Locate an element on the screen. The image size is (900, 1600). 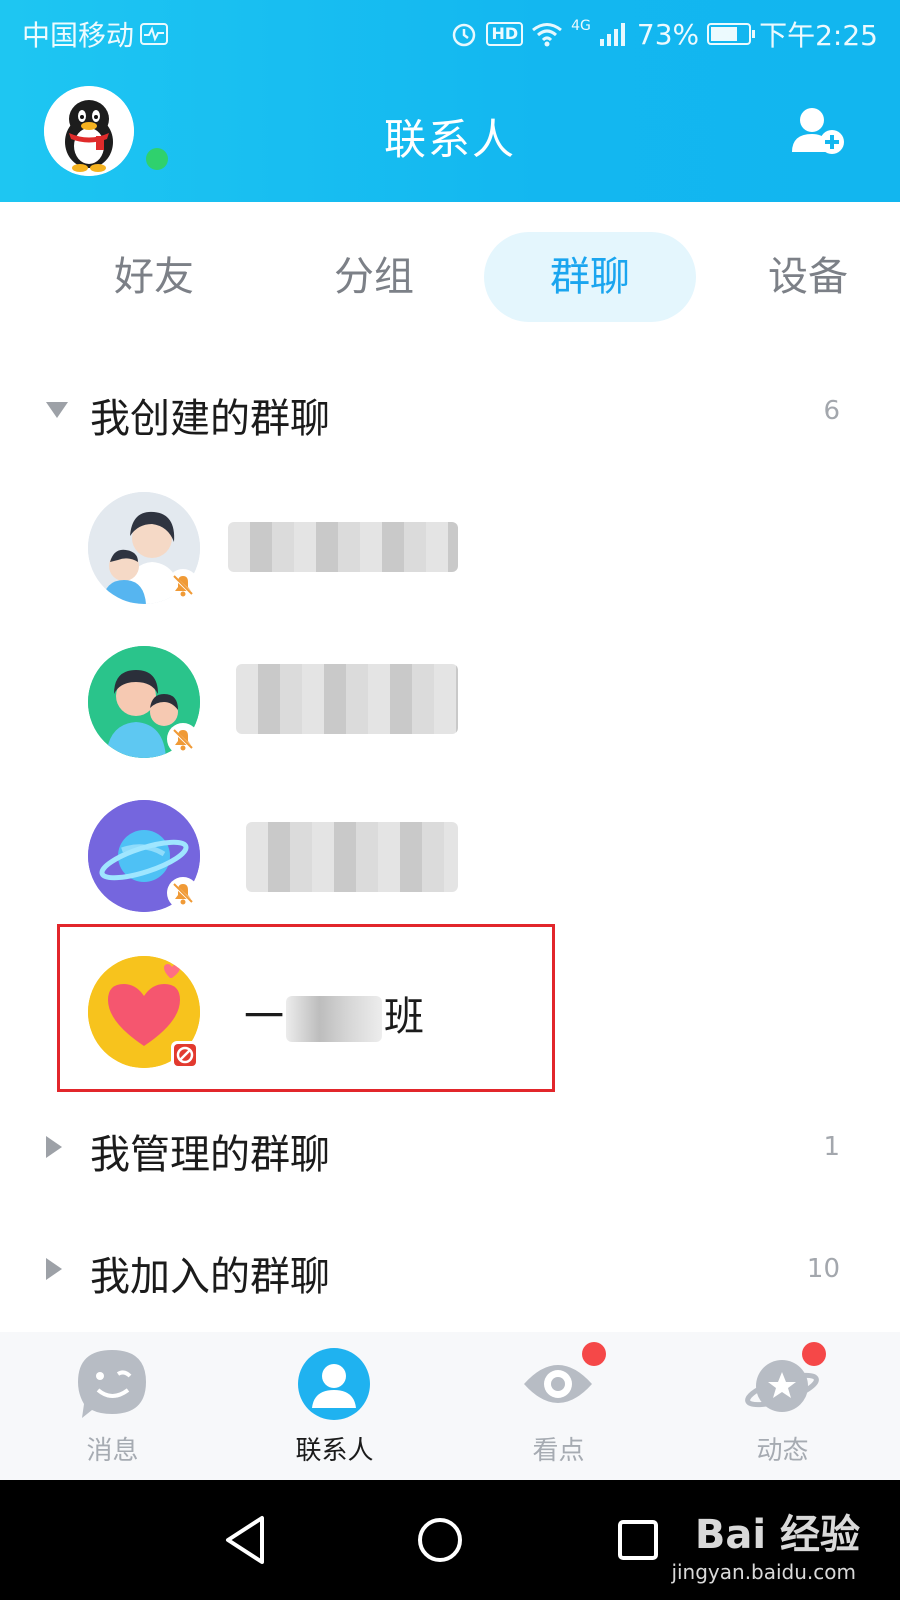
carrier-label: 中国移动 is located at coordinates (78, 35).